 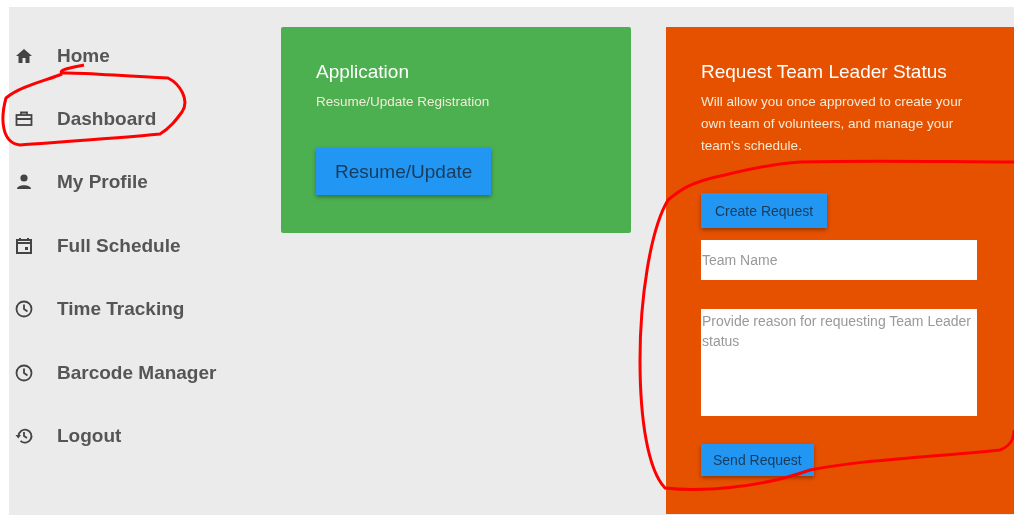 I want to click on card-description: Will allow you once approved to create your own team of volunteers, and manage your team's schedule., so click(x=832, y=124).